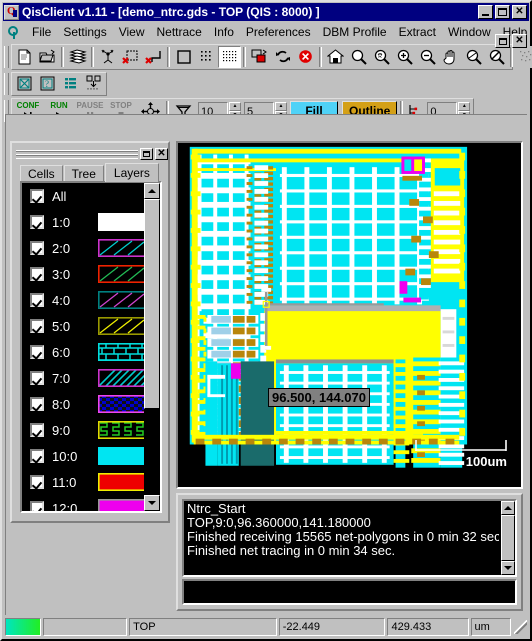  What do you see at coordinates (358, 56) in the screenshot?
I see `zoom-icon` at bounding box center [358, 56].